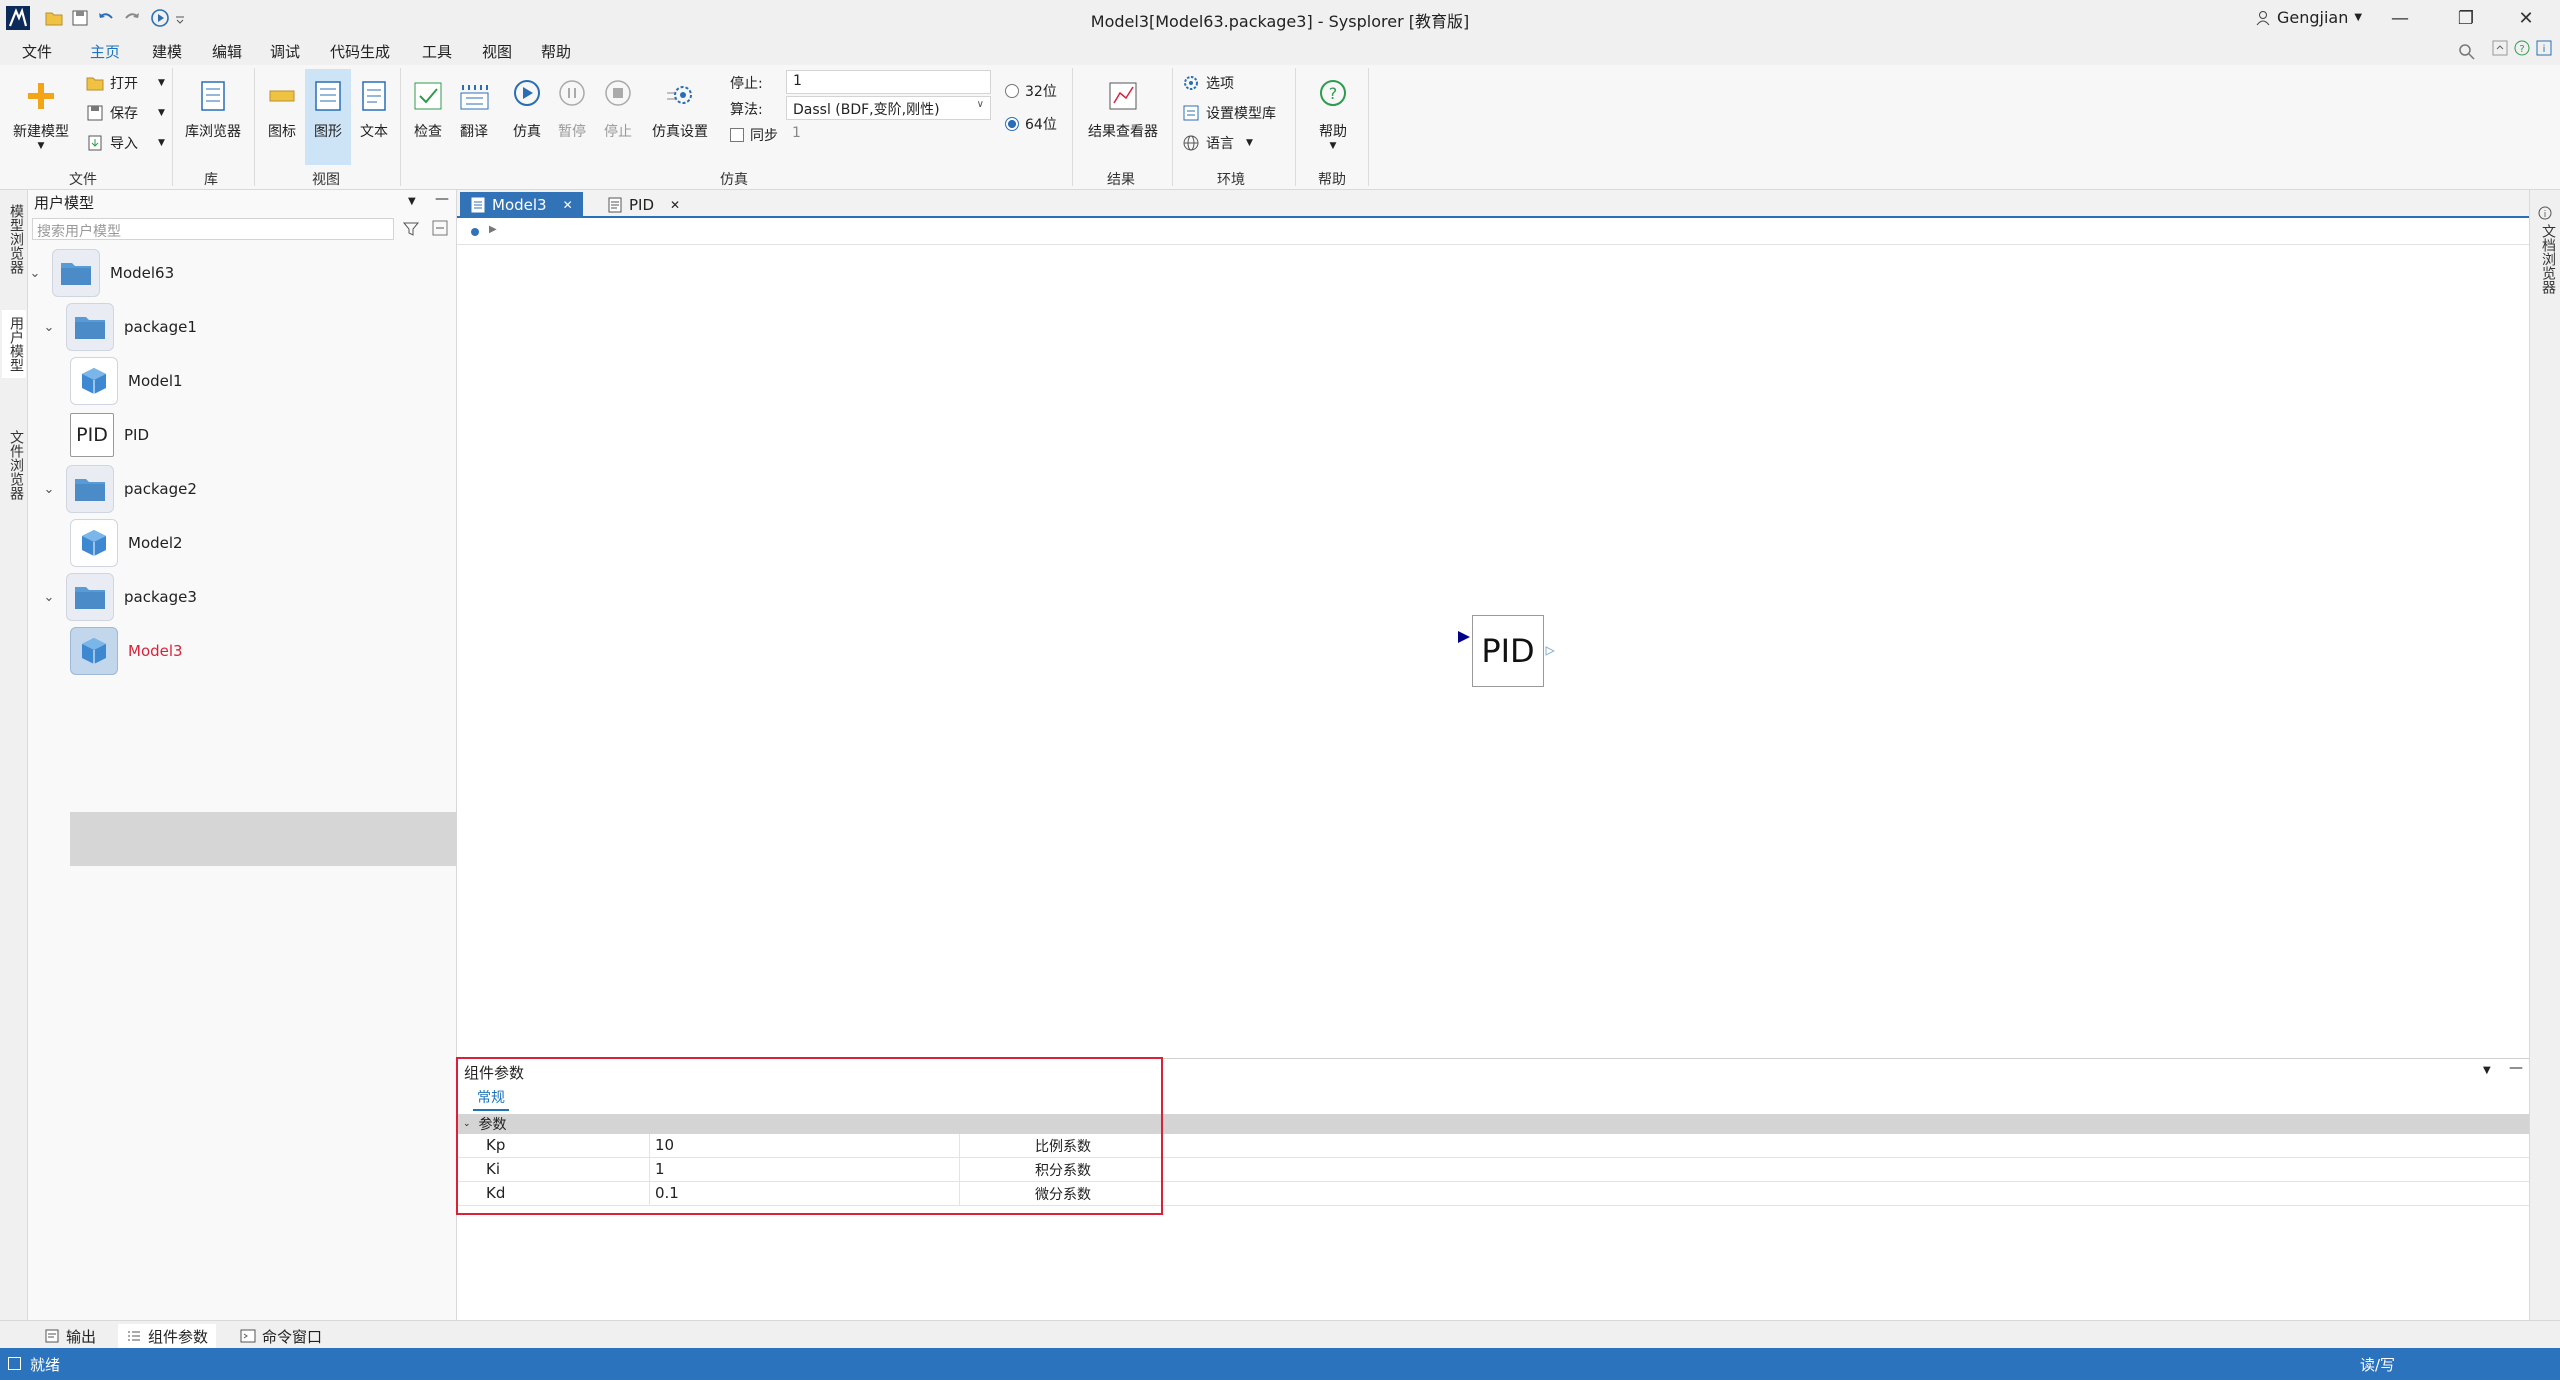  What do you see at coordinates (1217, 143) in the screenshot?
I see `language-button: 语言 ▼` at bounding box center [1217, 143].